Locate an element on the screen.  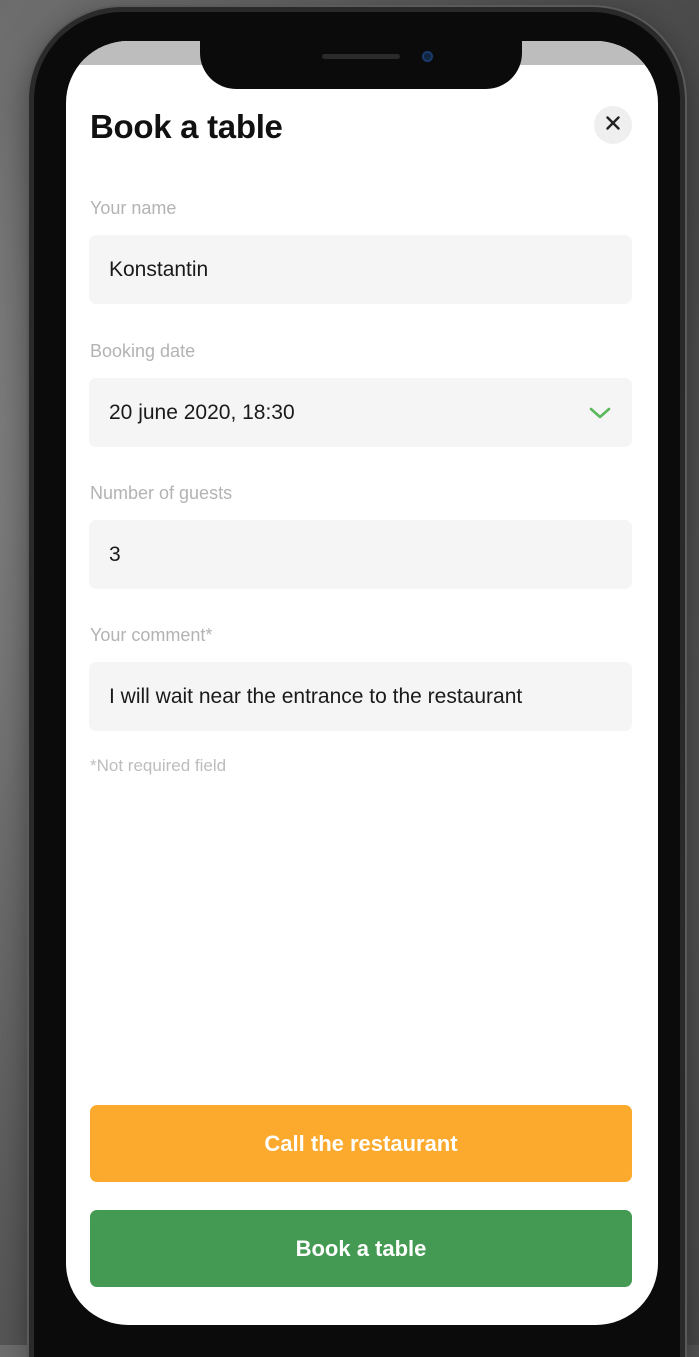
guests-value: 3 is located at coordinates (115, 554).